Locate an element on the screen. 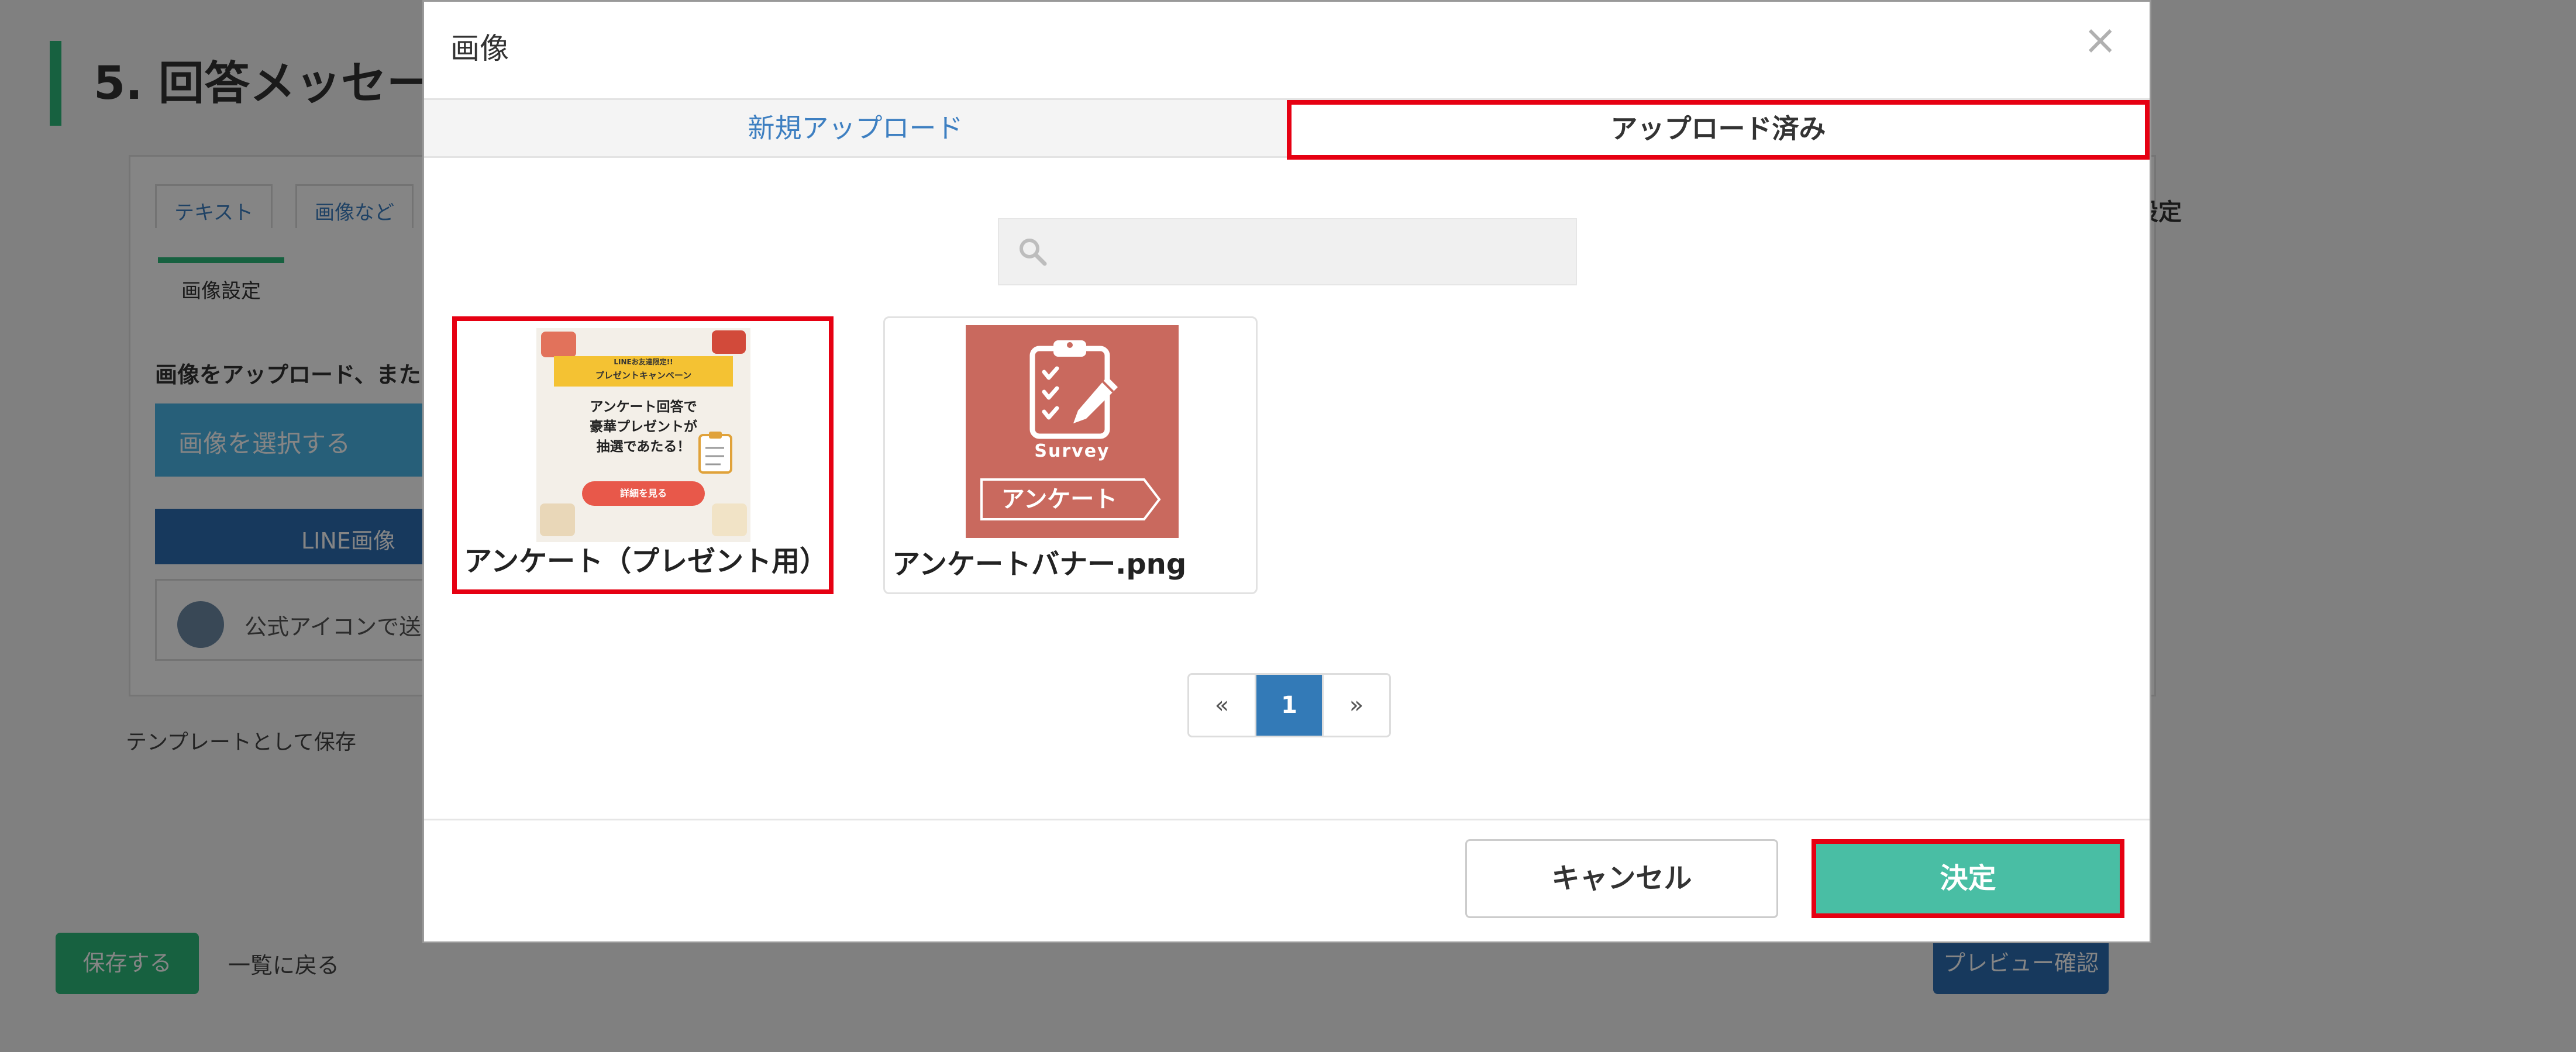 The height and width of the screenshot is (1052, 2576). pagination-next-button: » is located at coordinates (1355, 706).